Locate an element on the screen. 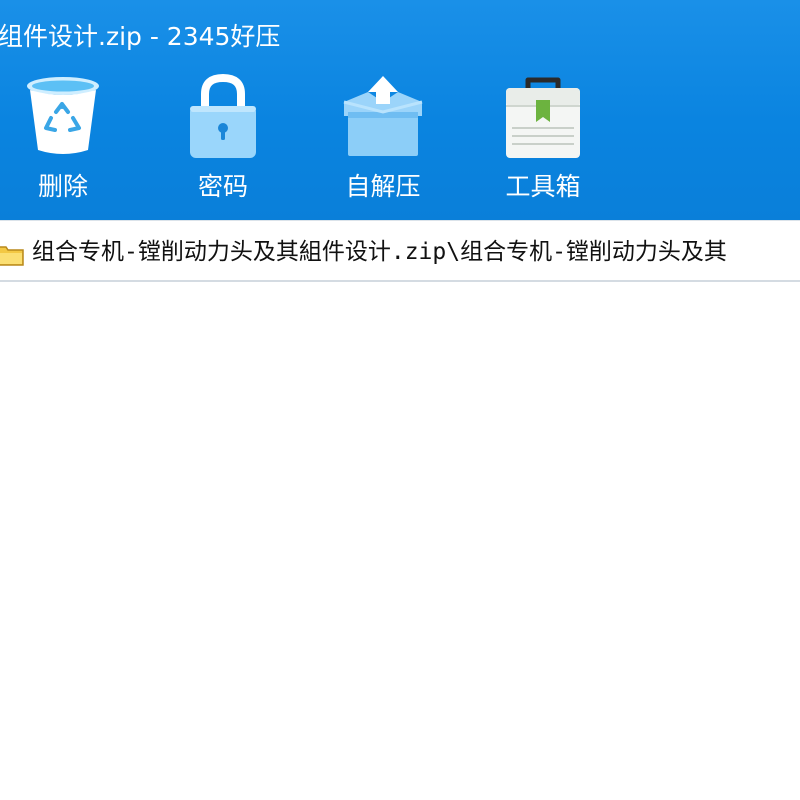  window-title: 组件设计.zip - 2345好压 is located at coordinates (140, 36).